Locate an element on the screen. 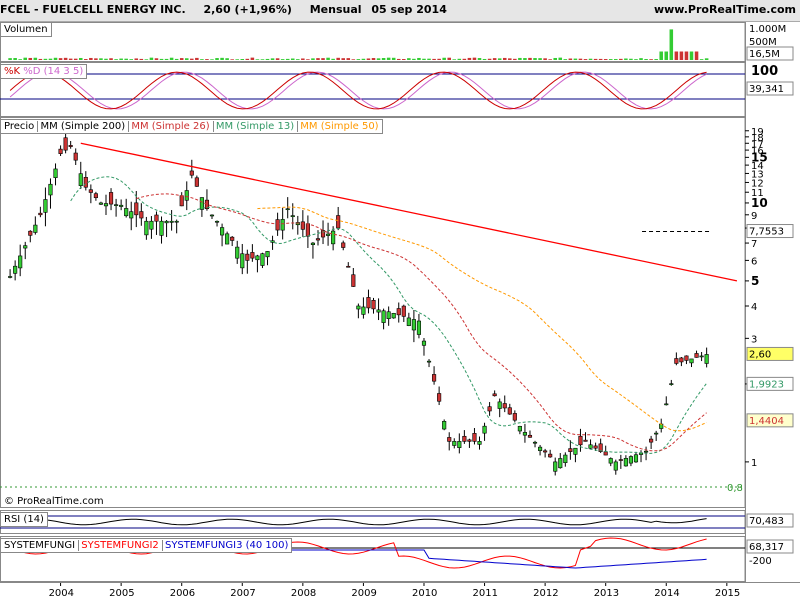 This screenshot has height=600, width=800. x-axis-tick-label: 2015 is located at coordinates (727, 593).